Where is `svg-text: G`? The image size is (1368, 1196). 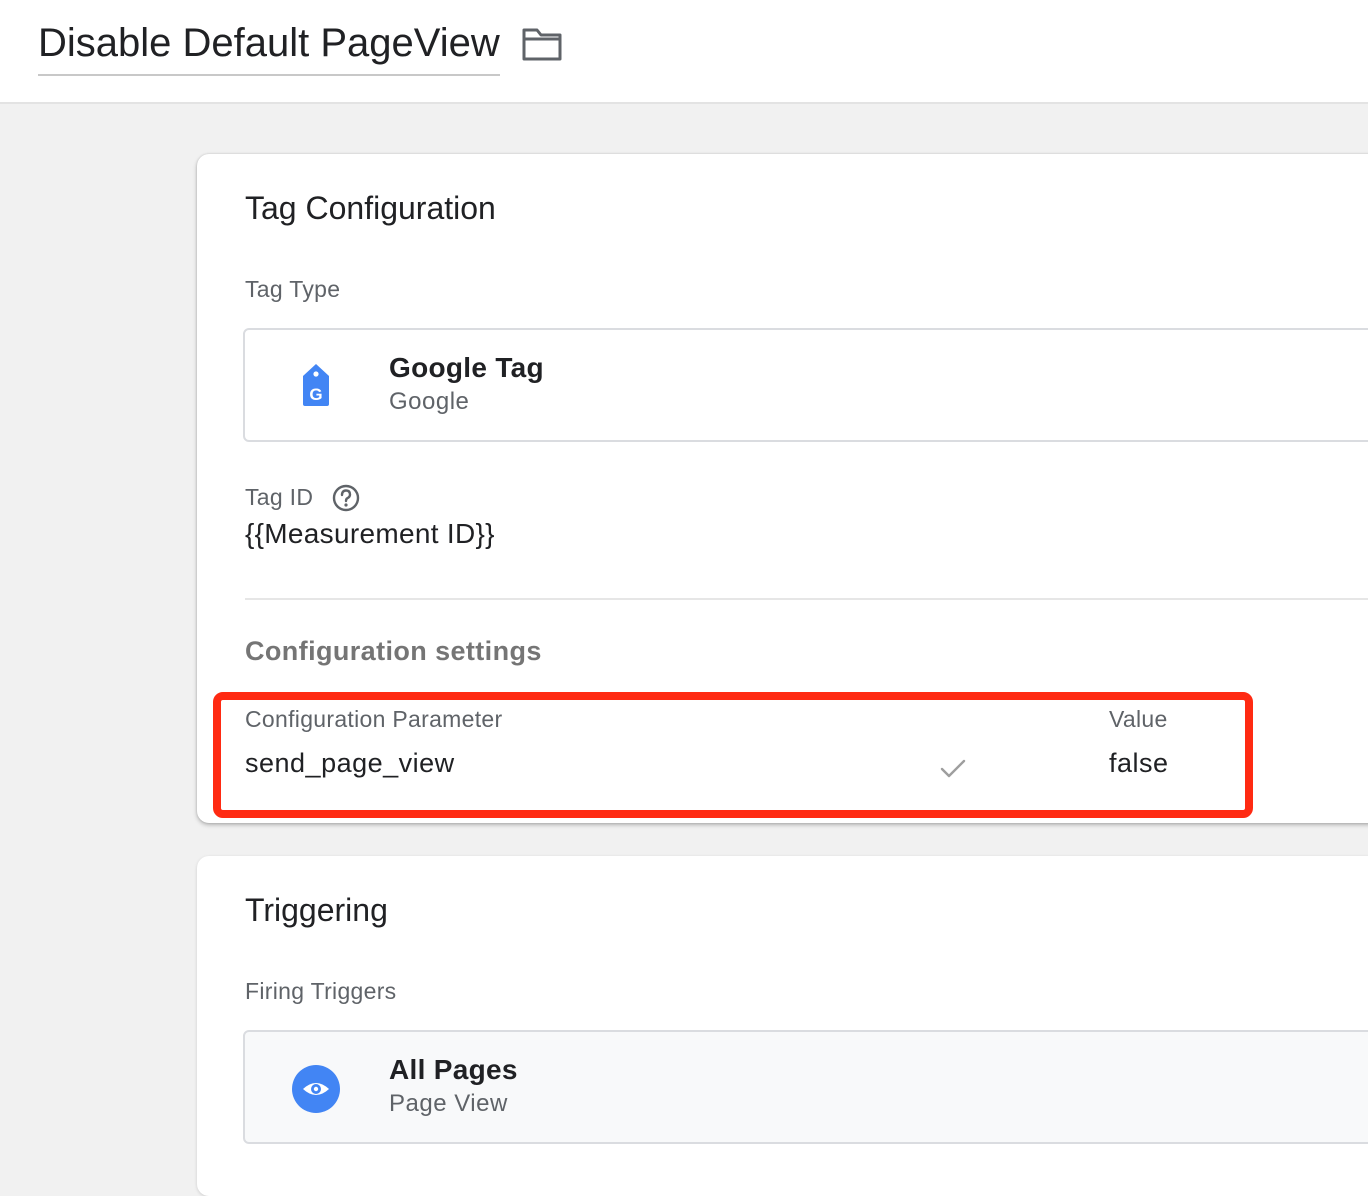 svg-text: G is located at coordinates (315, 394).